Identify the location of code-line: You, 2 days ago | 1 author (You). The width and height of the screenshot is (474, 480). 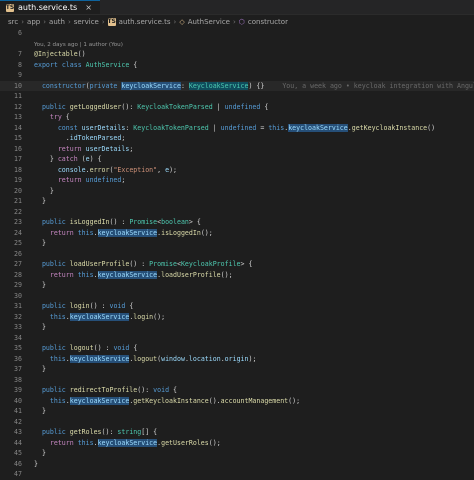
(237, 44).